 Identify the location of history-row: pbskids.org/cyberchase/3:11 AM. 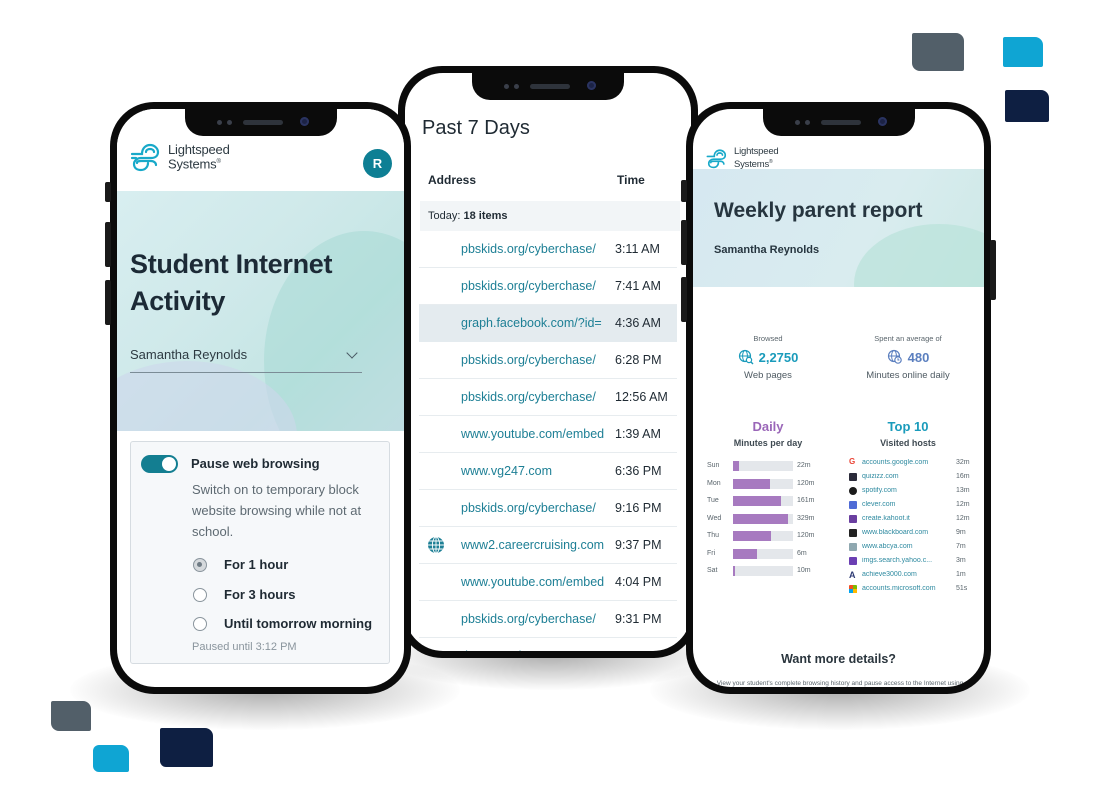
(548, 249).